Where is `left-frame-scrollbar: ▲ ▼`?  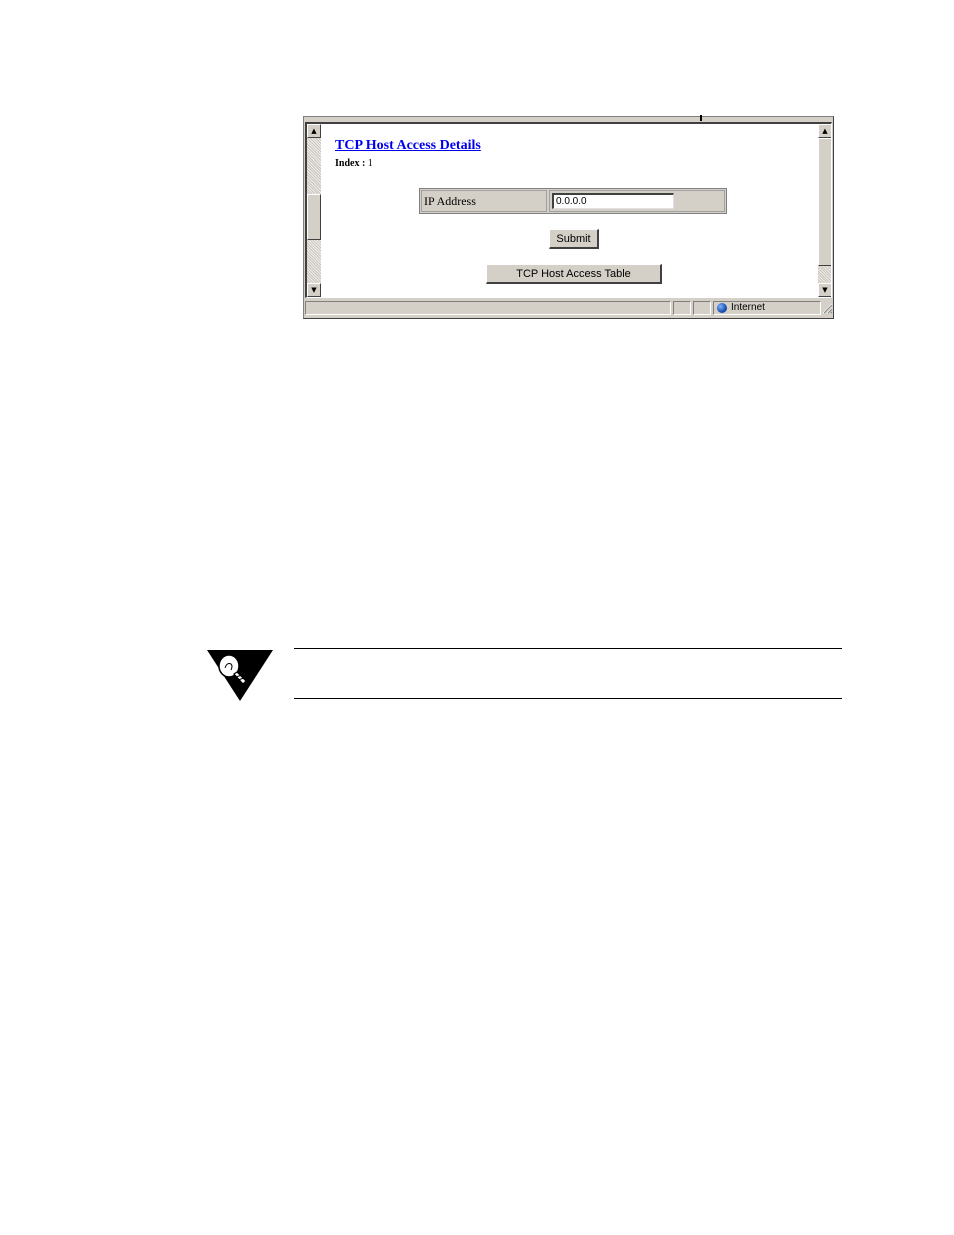 left-frame-scrollbar: ▲ ▼ is located at coordinates (314, 210).